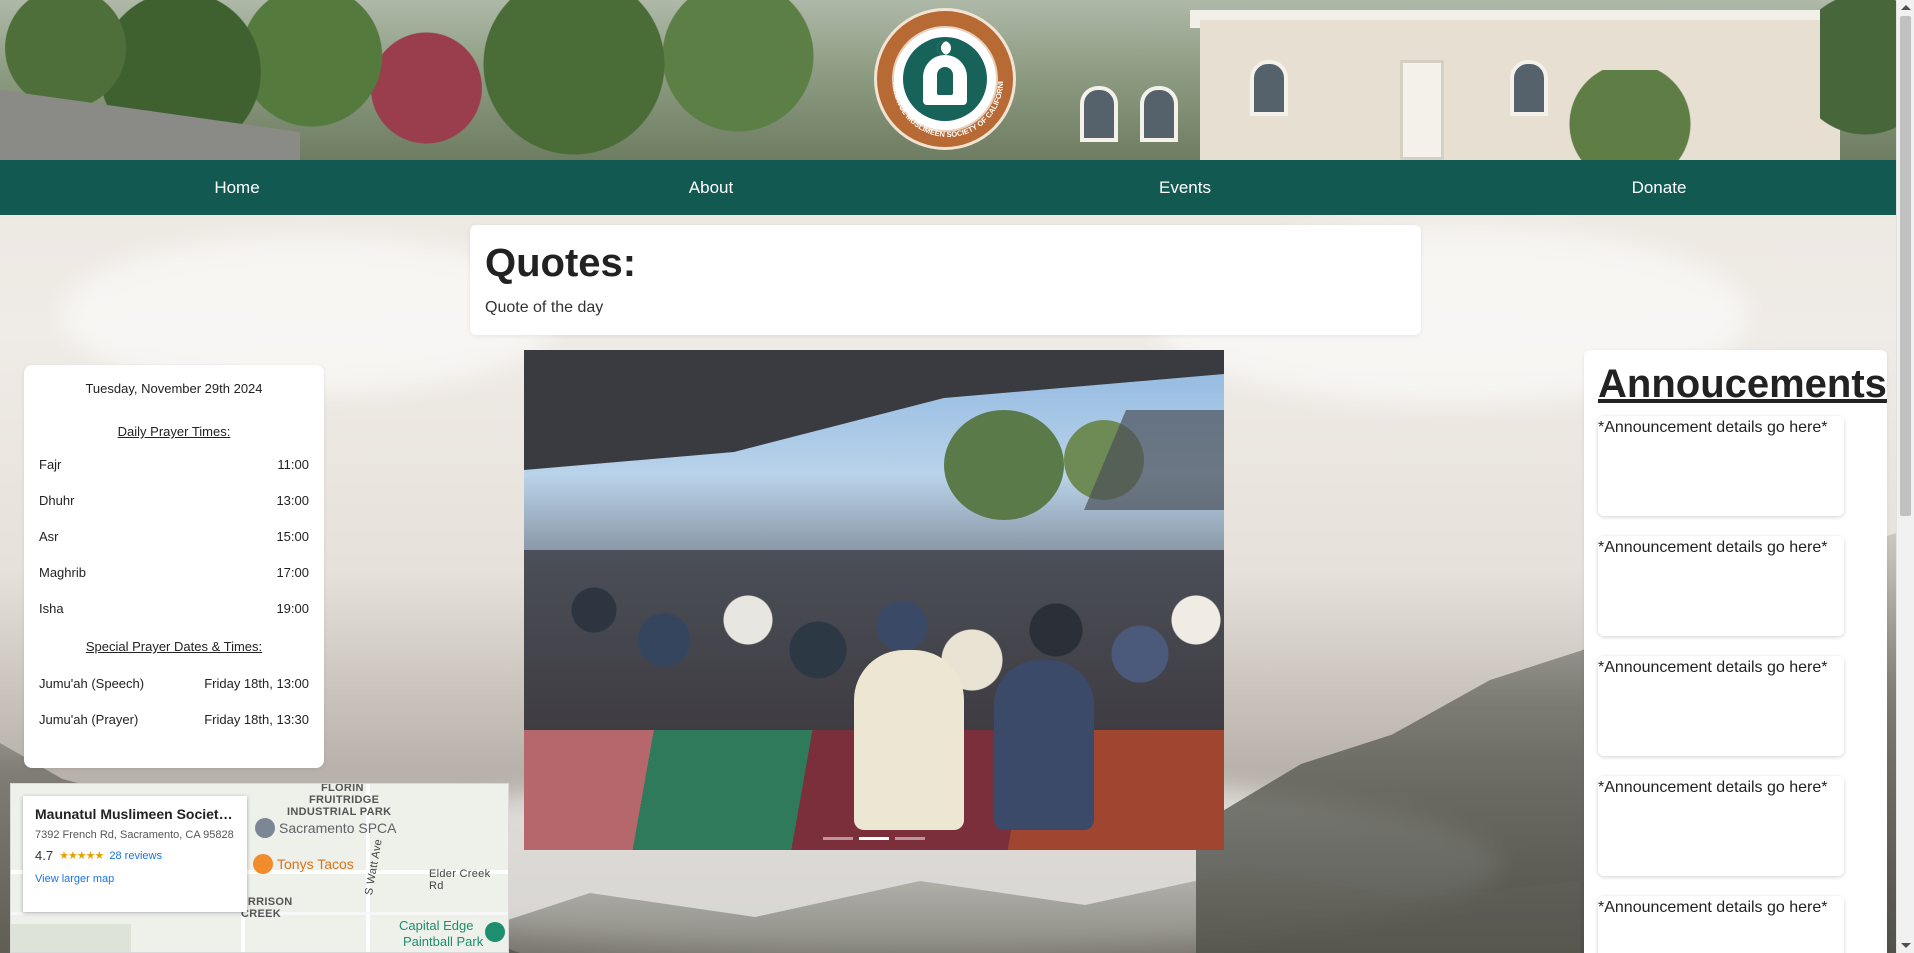 The image size is (1914, 953). I want to click on prayer-name: Dhuhr, so click(57, 500).